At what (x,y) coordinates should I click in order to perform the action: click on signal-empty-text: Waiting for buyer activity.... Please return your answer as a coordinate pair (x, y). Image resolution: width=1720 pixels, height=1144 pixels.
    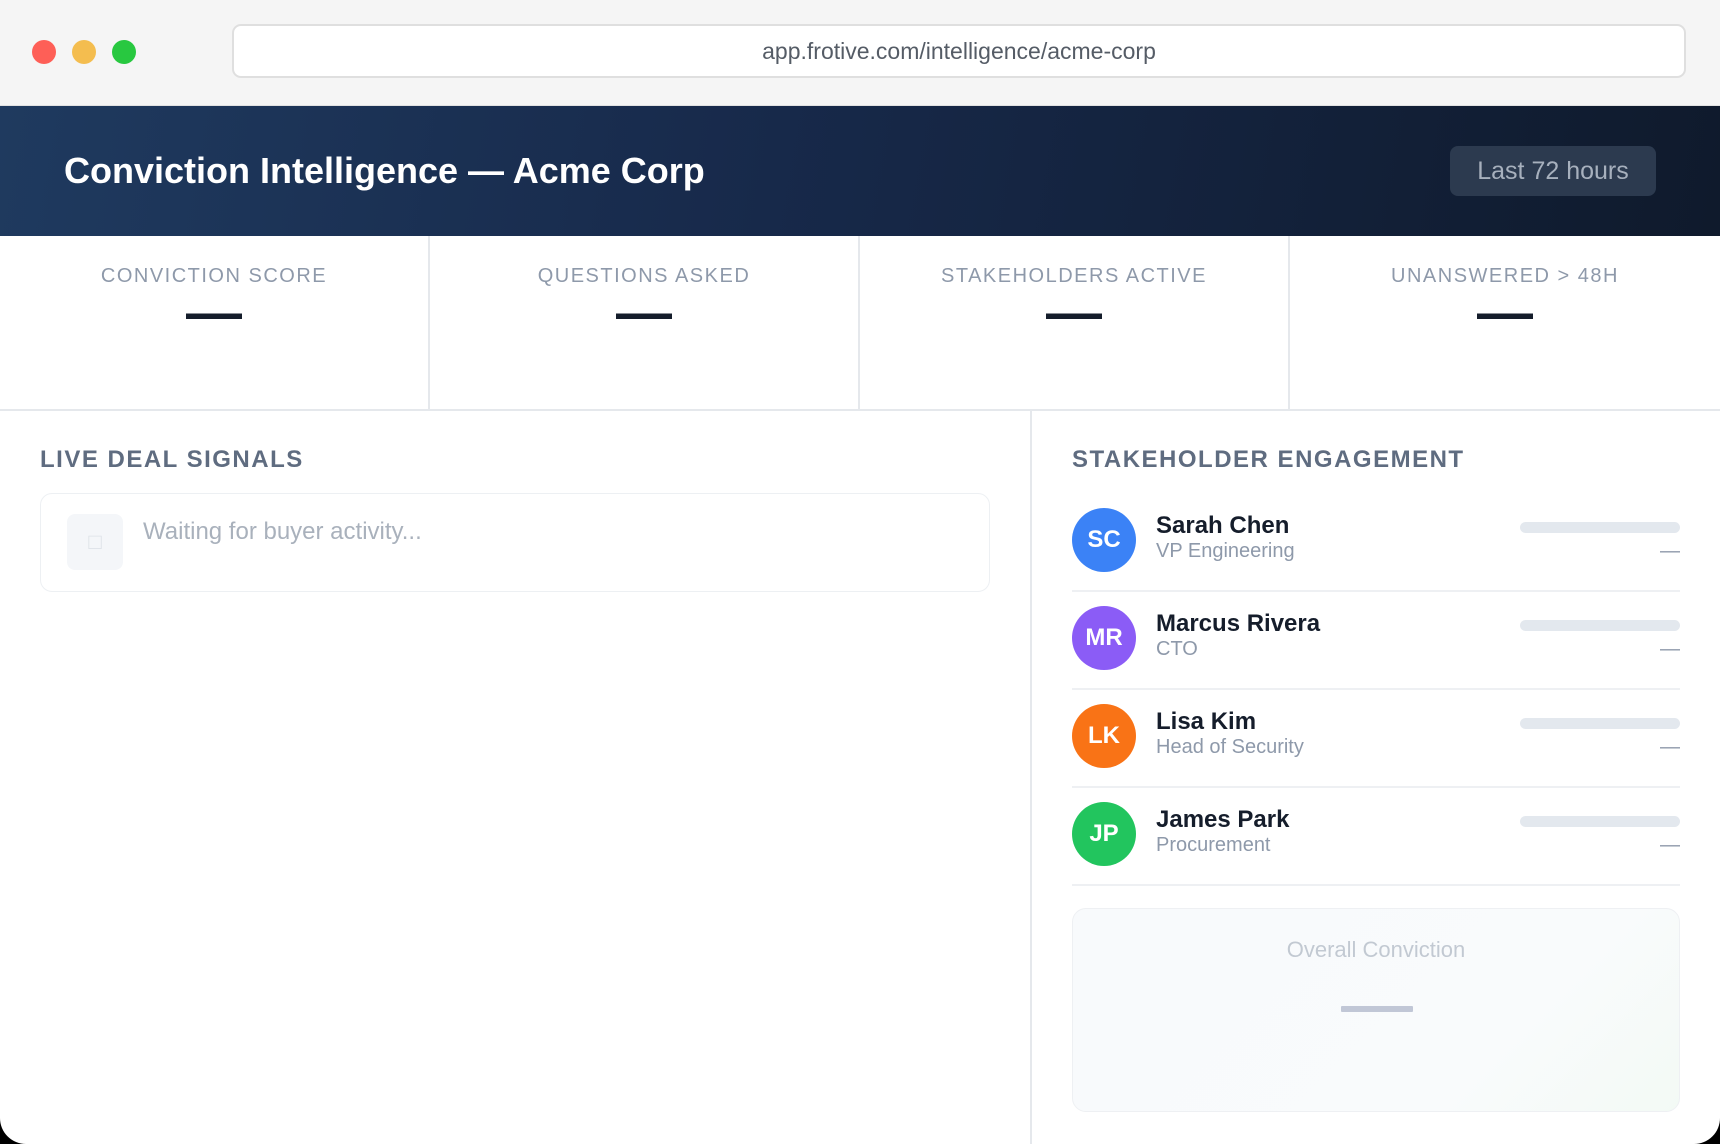
    Looking at the image, I should click on (282, 531).